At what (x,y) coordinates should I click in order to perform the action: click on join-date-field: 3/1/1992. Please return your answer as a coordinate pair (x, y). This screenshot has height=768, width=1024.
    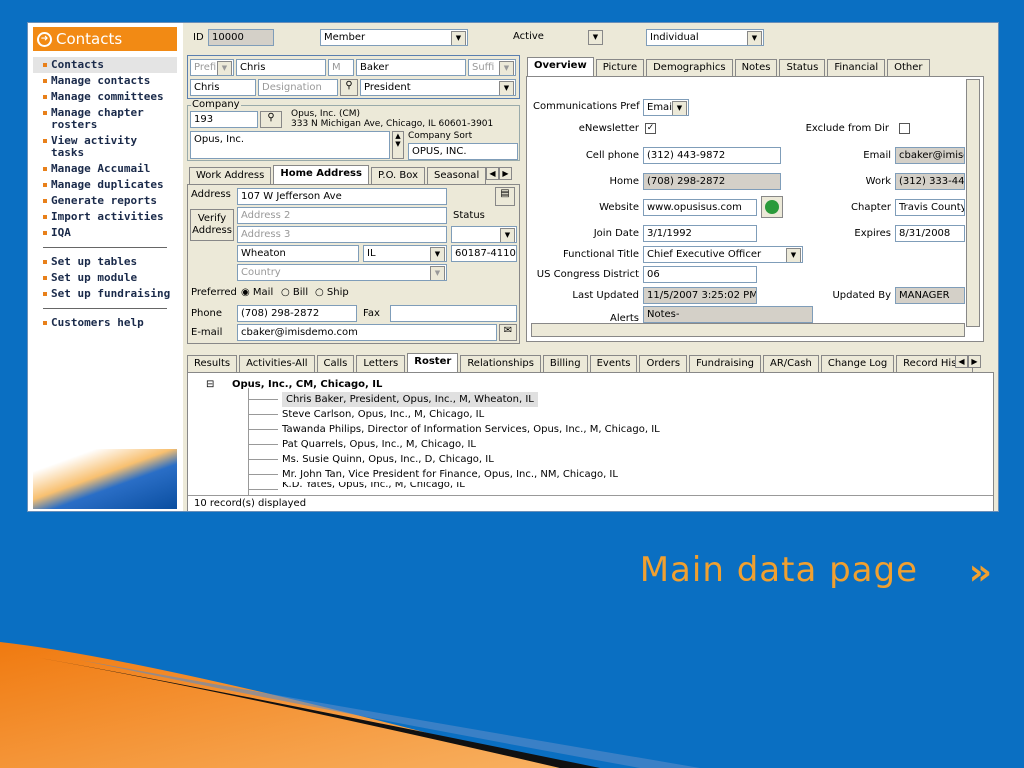
    Looking at the image, I should click on (700, 233).